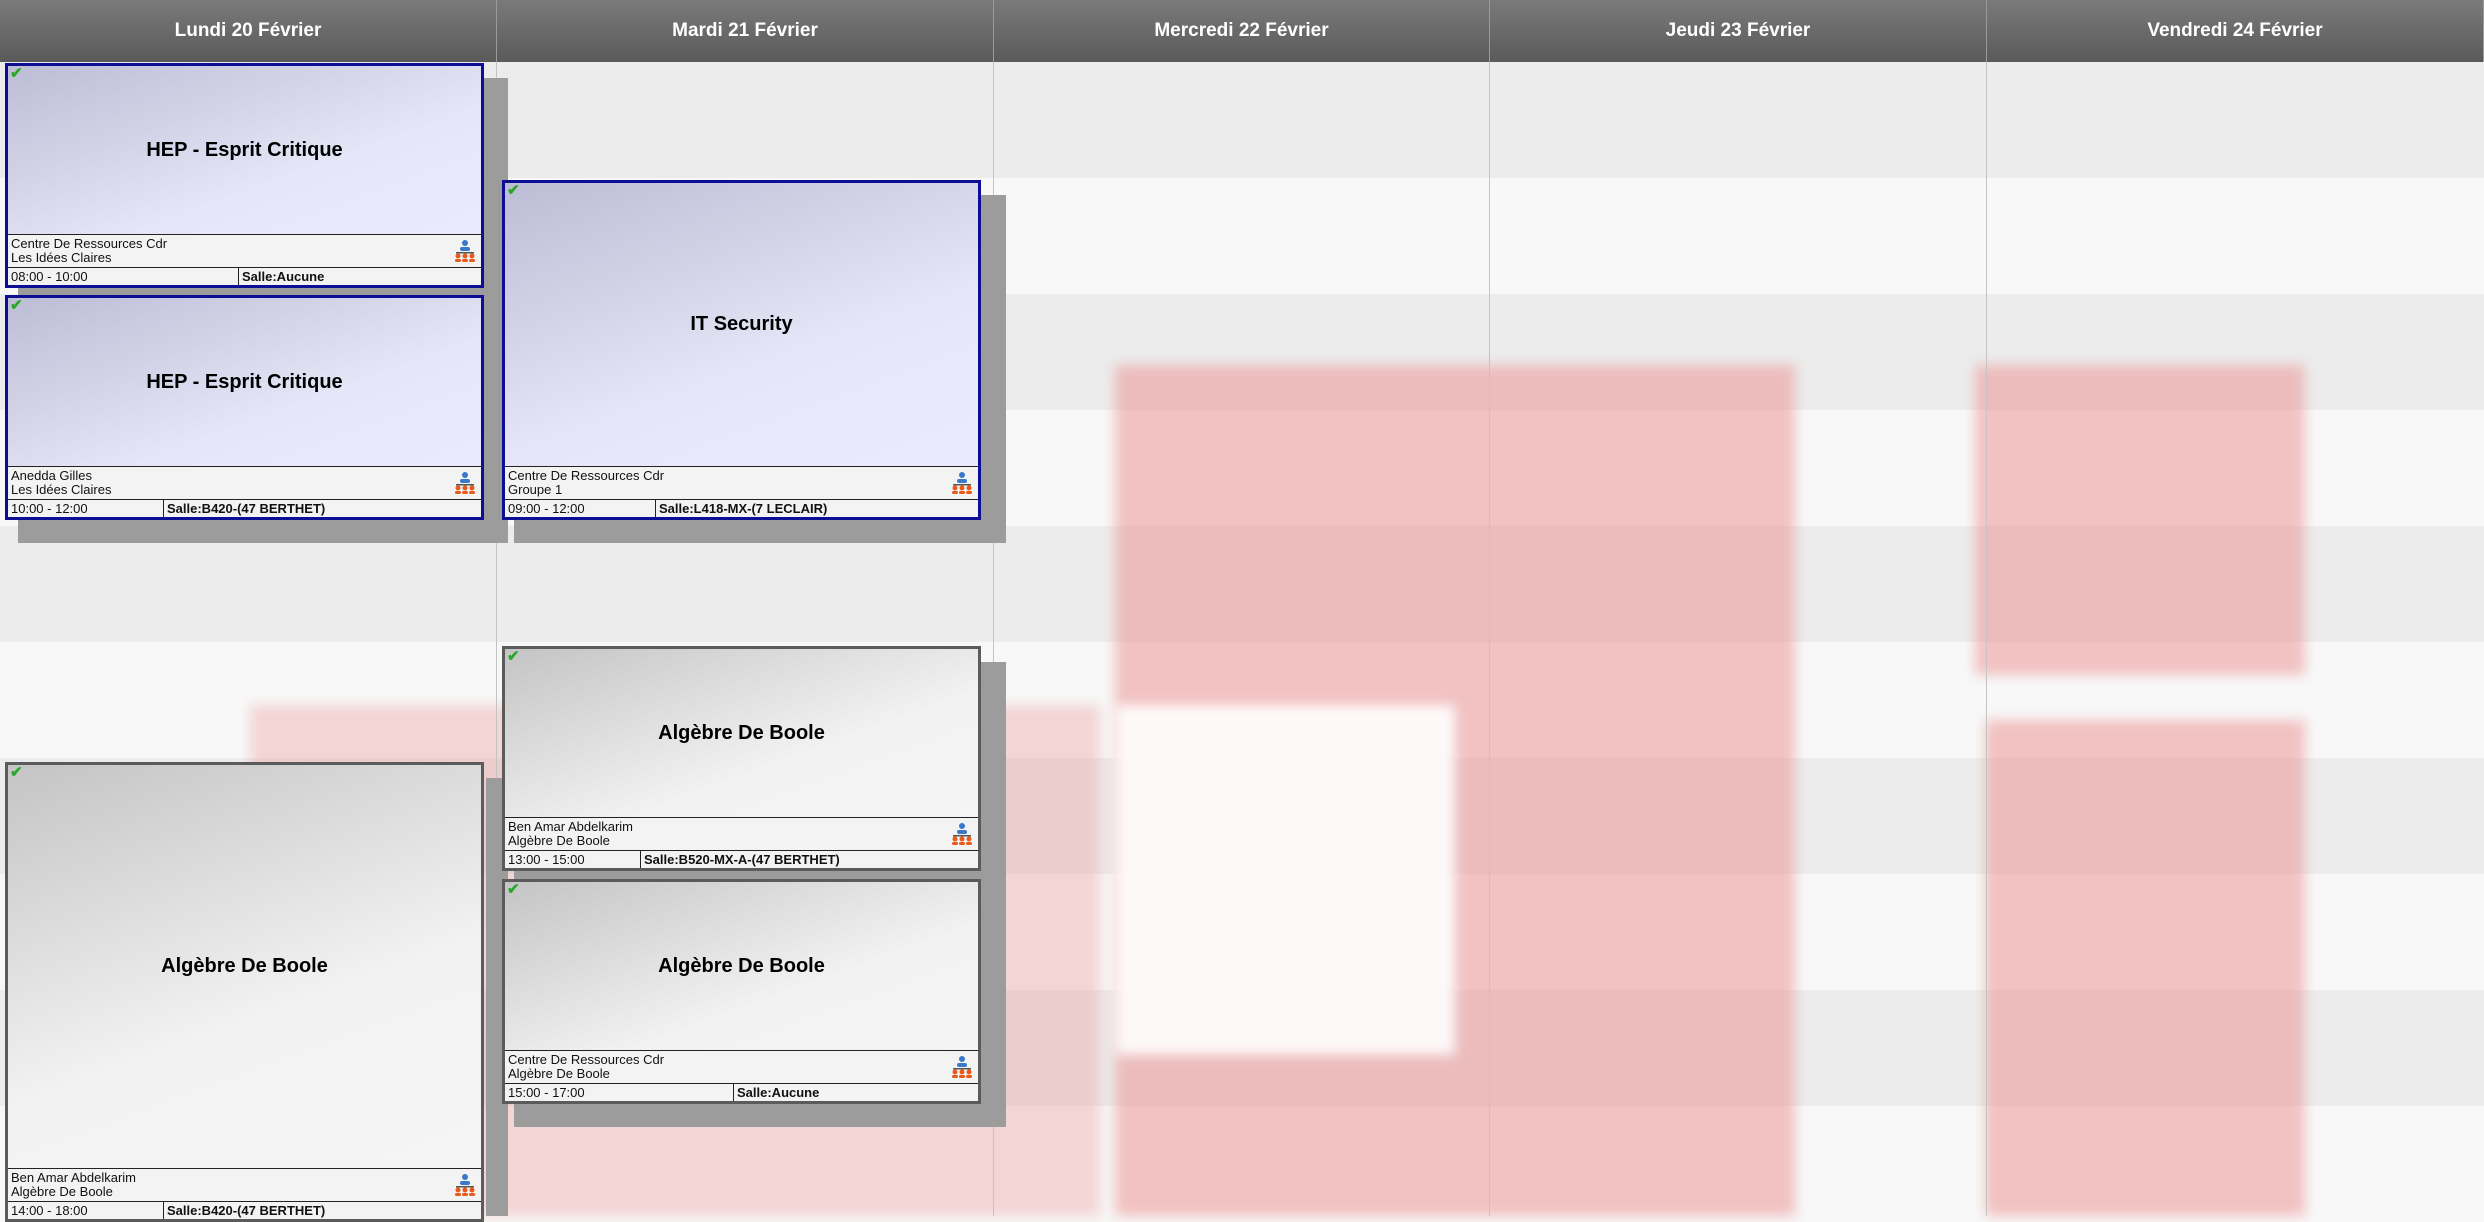 This screenshot has height=1222, width=2484. I want to click on day-header-wednesday: Mercredi 22 Février, so click(1242, 31).